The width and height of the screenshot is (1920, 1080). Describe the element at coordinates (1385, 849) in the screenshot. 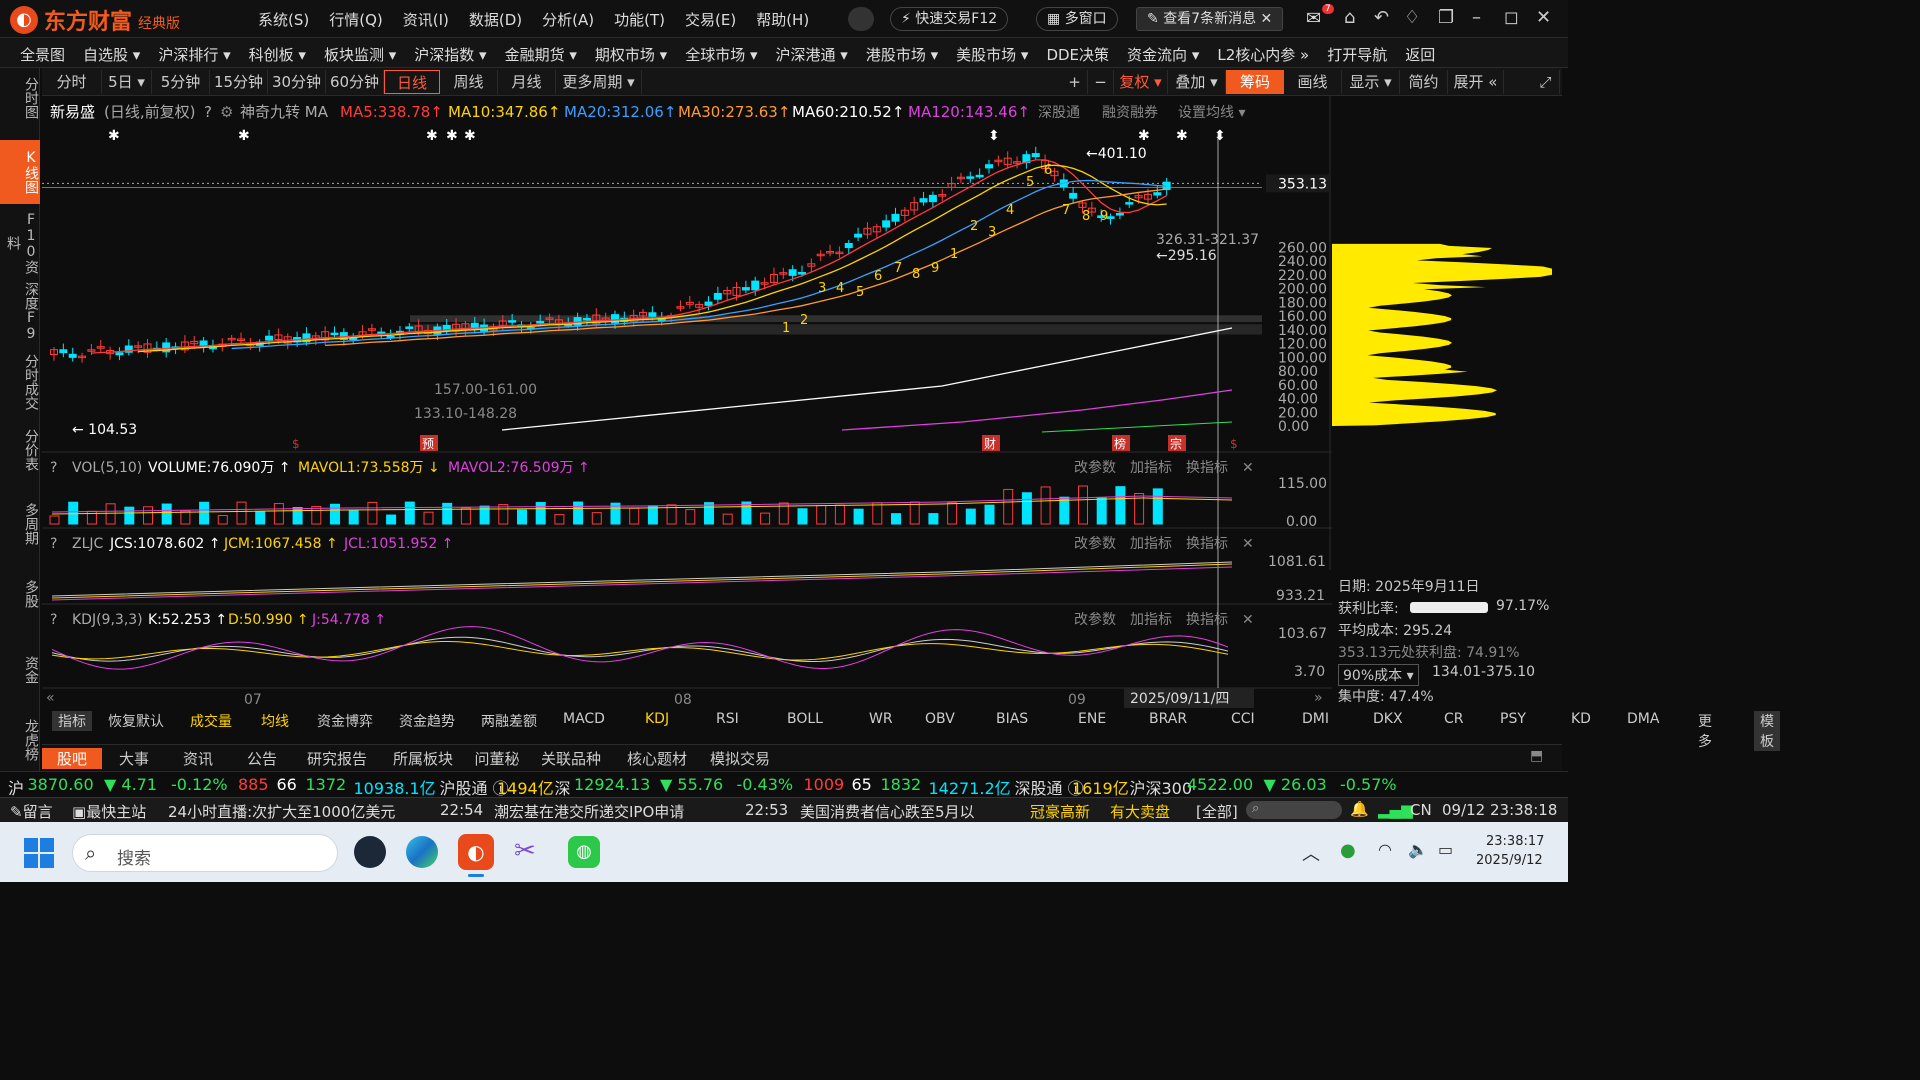

I see `wifi-icon: ◠` at that location.